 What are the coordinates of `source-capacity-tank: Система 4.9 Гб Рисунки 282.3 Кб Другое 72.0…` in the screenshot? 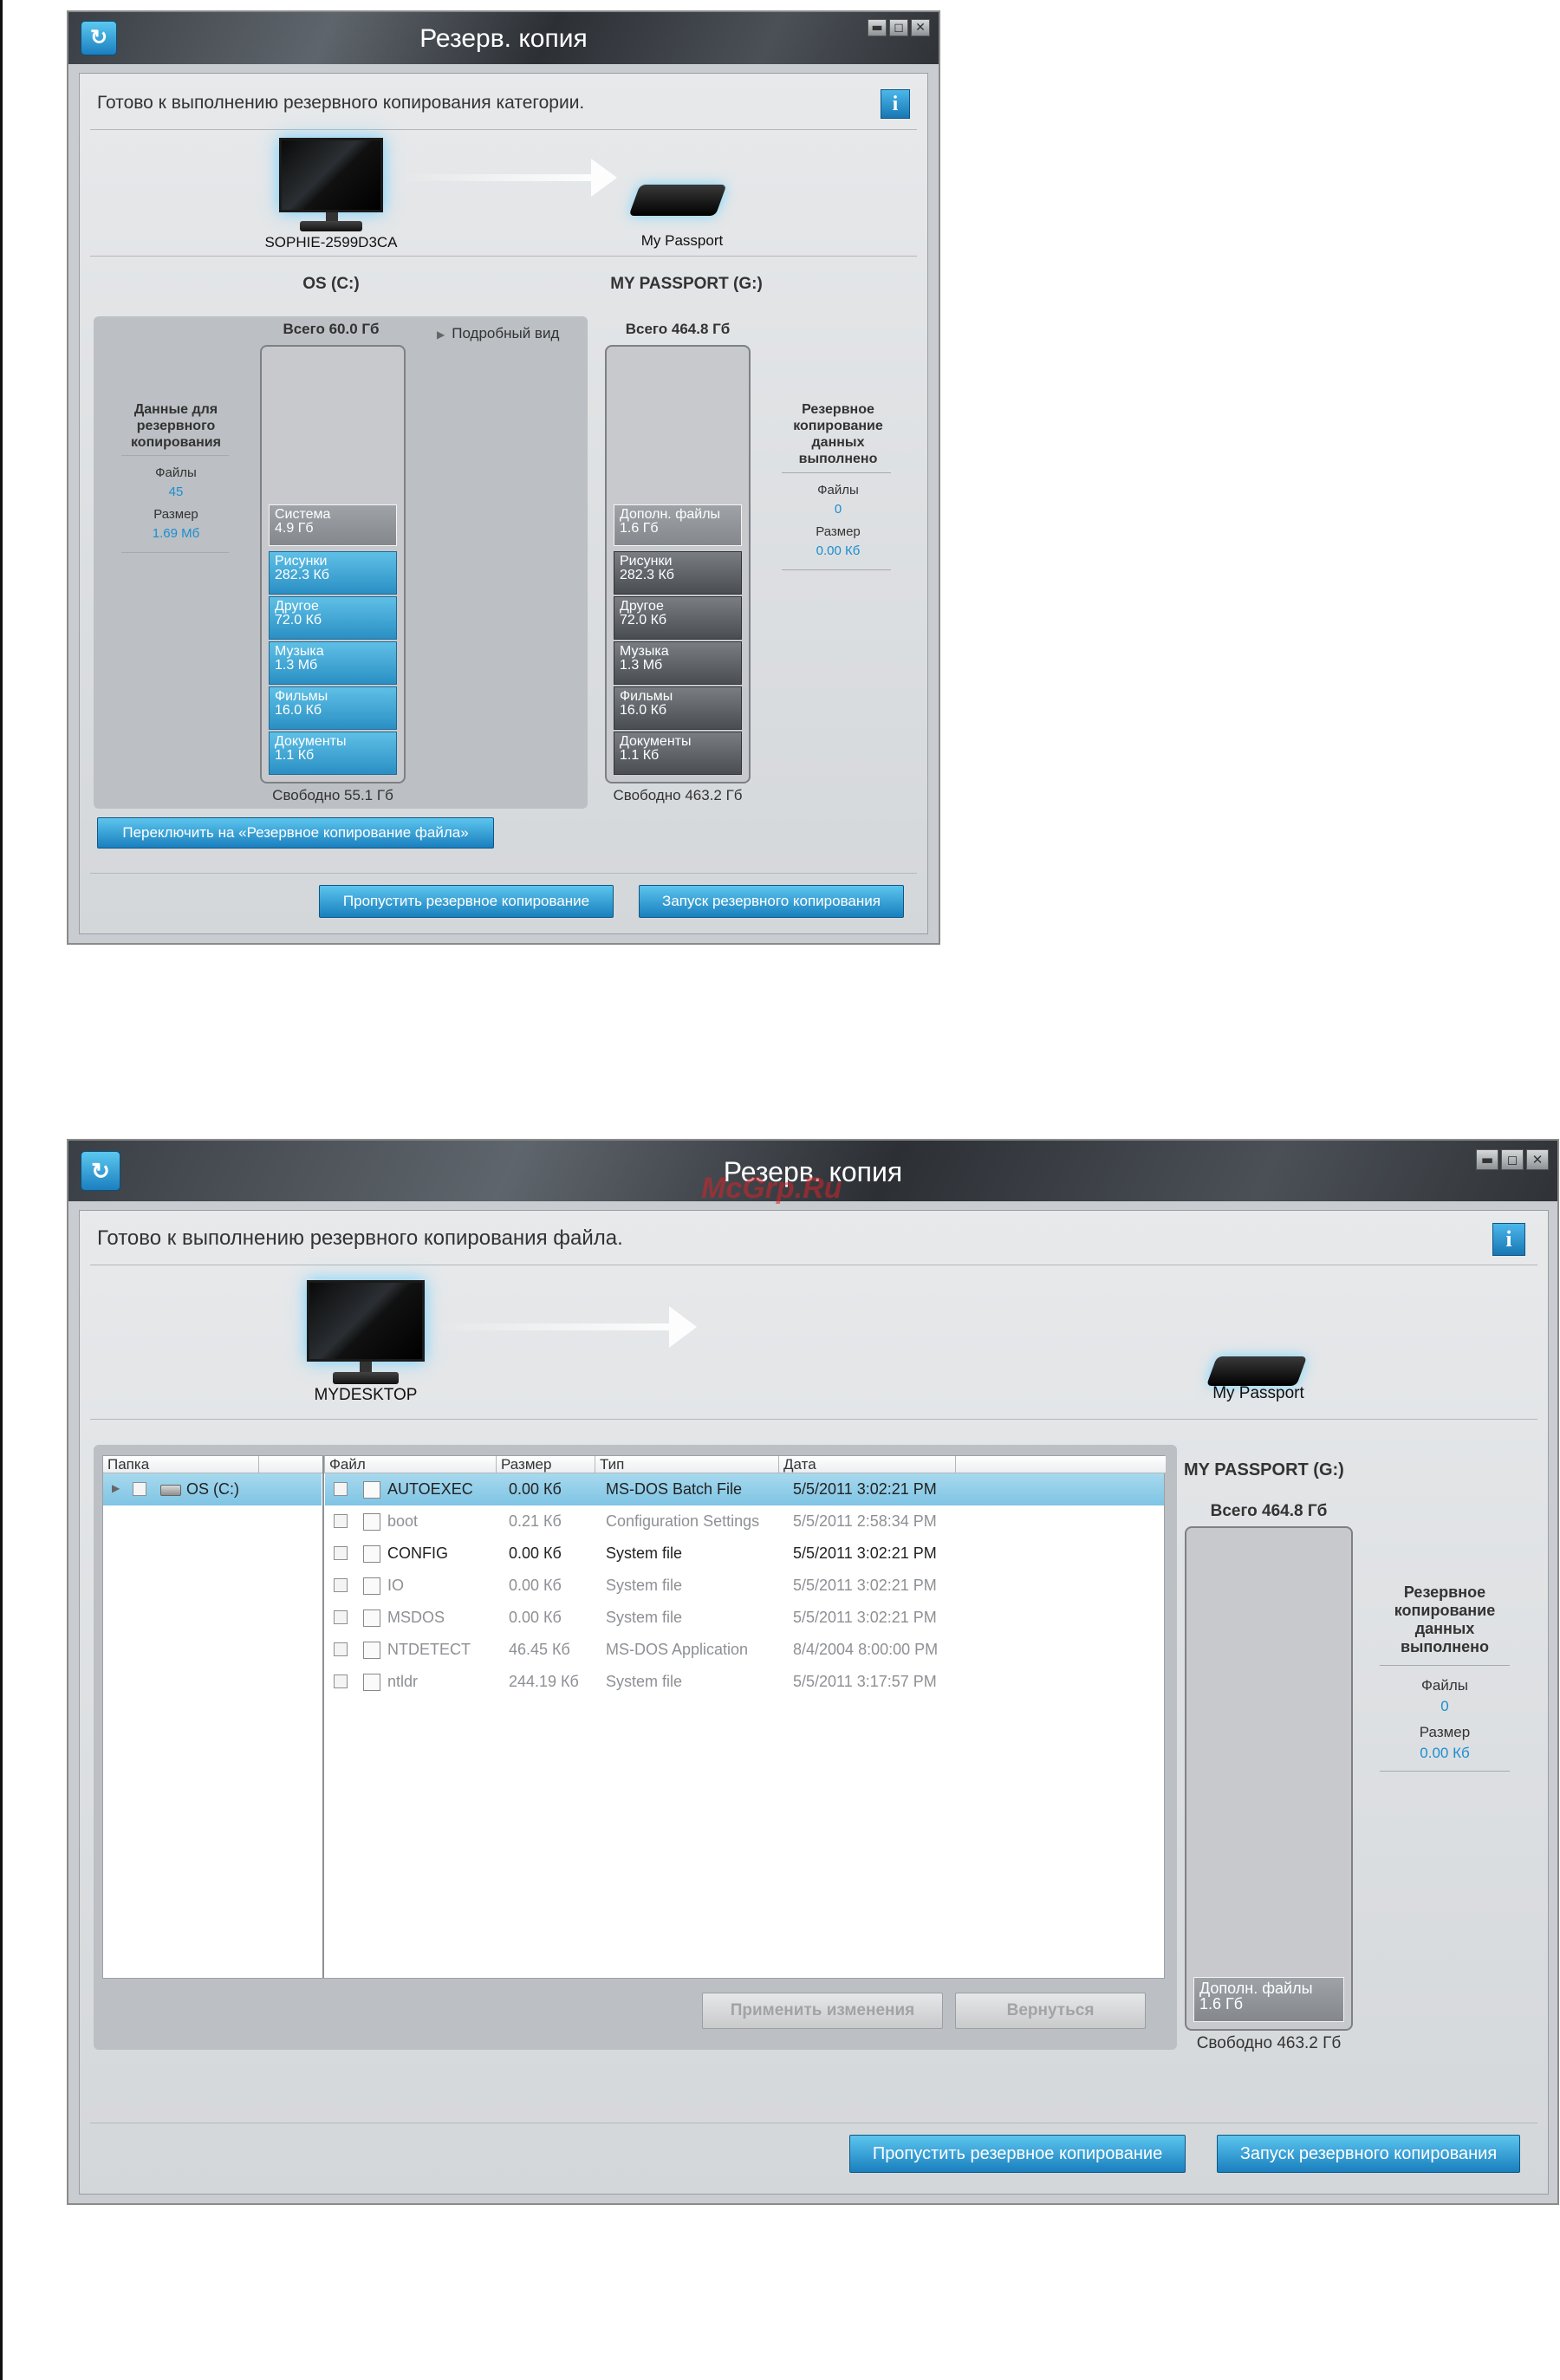 It's located at (333, 564).